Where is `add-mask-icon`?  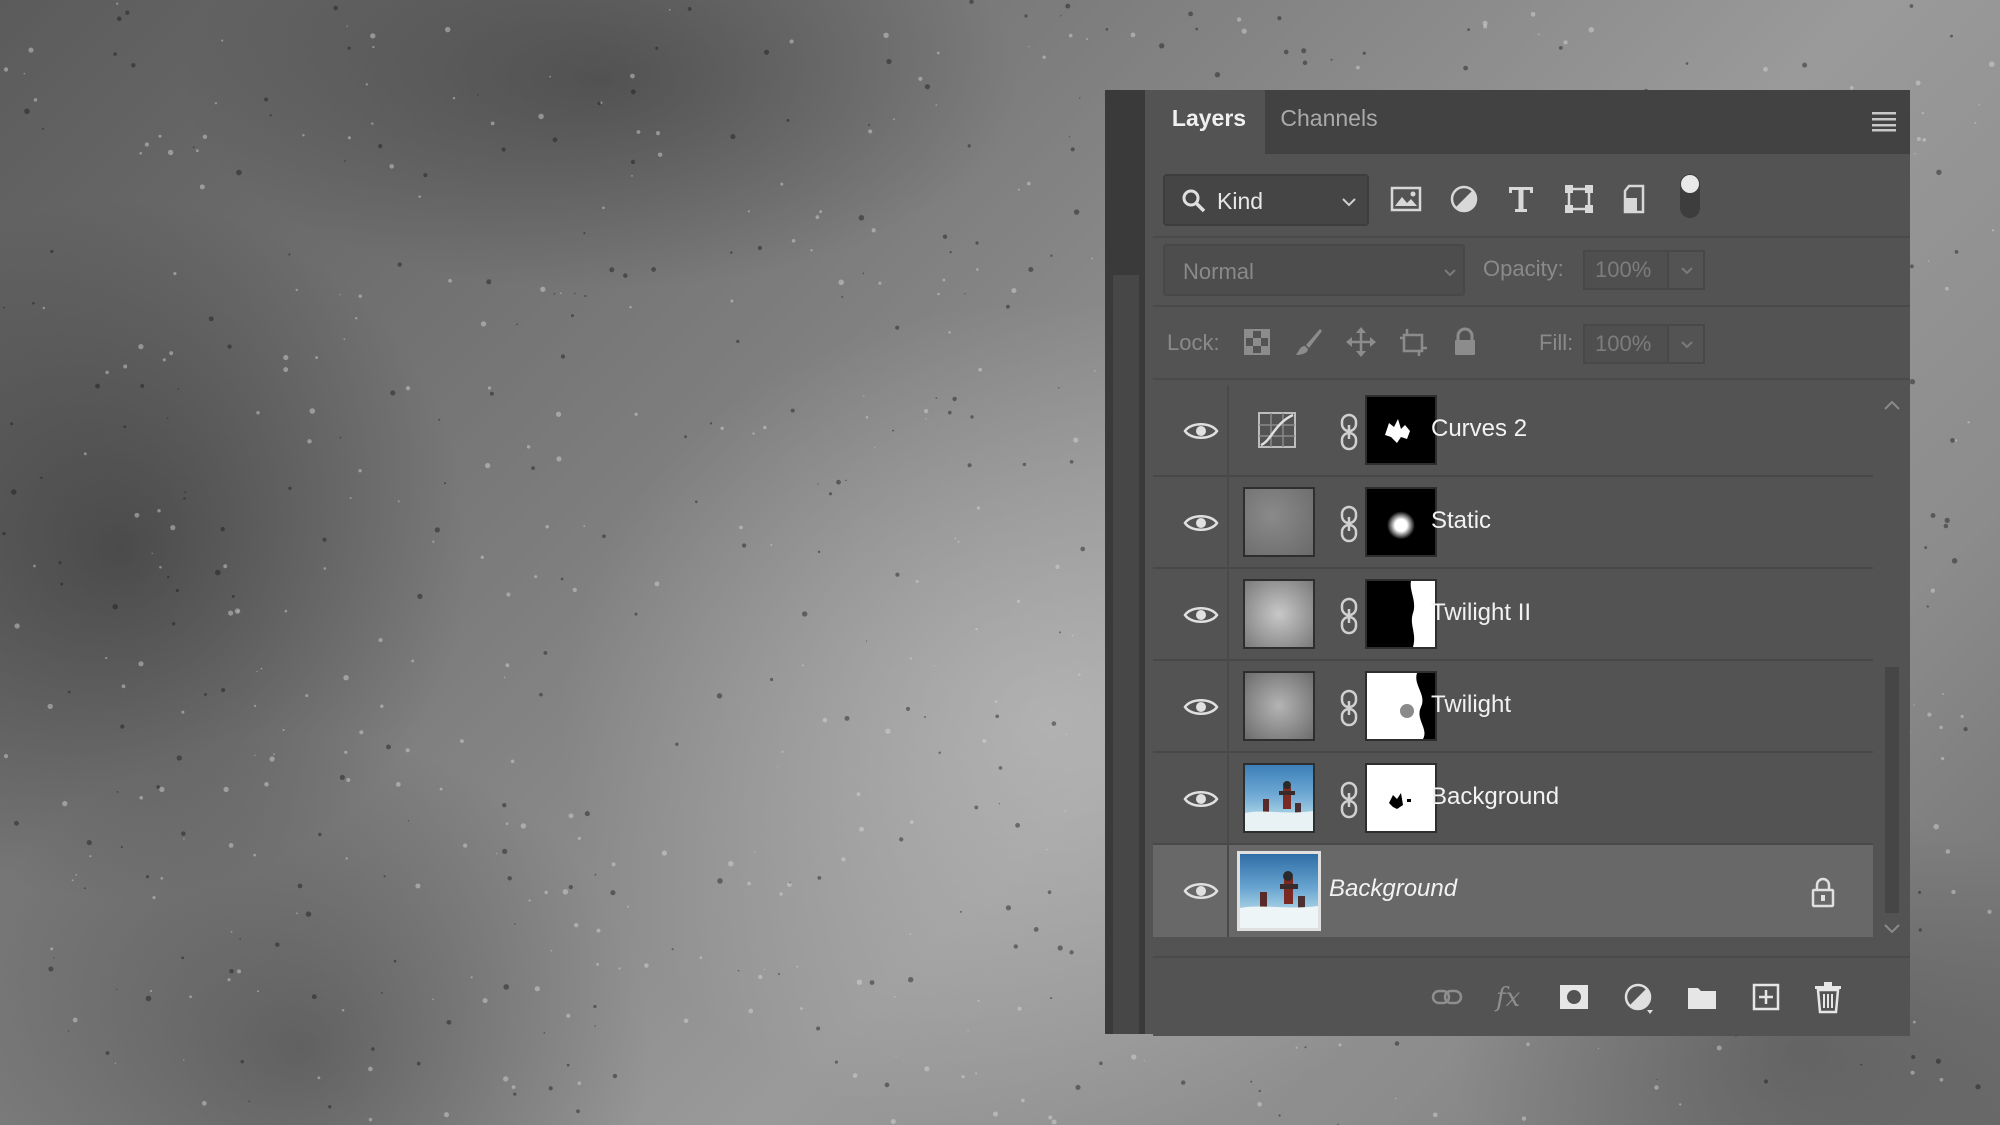 add-mask-icon is located at coordinates (1574, 997).